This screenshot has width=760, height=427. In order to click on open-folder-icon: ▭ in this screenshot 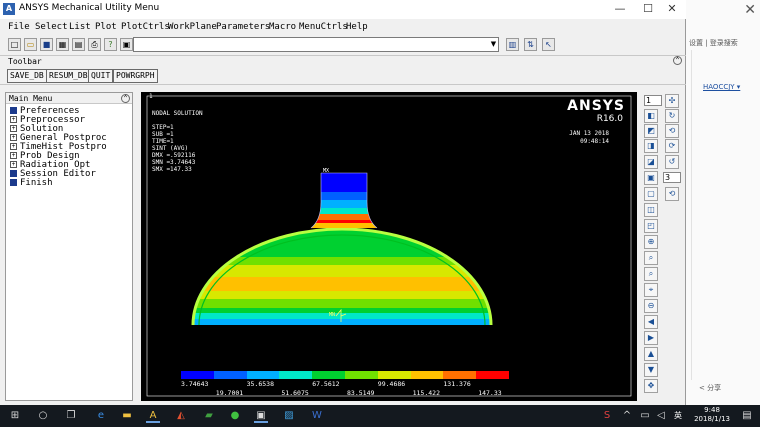, I will do `click(30, 44)`.